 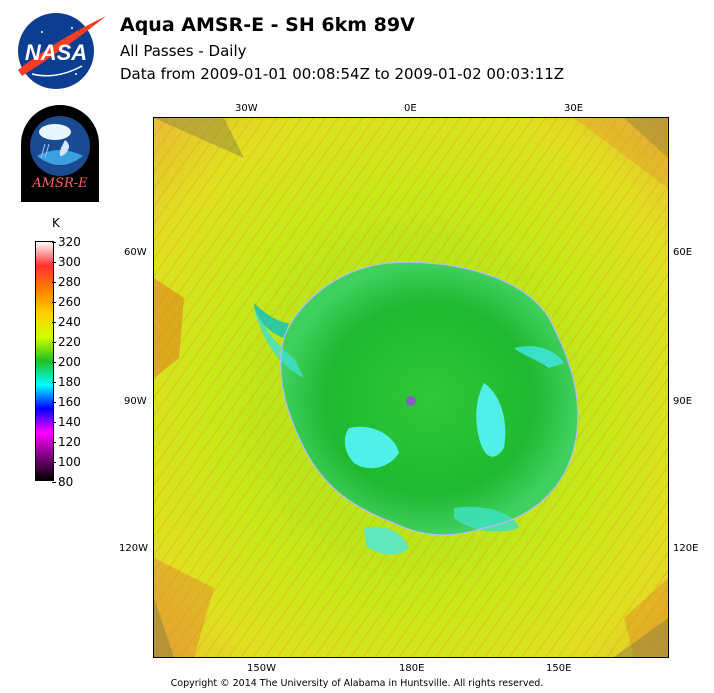 What do you see at coordinates (183, 51) in the screenshot?
I see `map-subtitle: All Passes - Daily` at bounding box center [183, 51].